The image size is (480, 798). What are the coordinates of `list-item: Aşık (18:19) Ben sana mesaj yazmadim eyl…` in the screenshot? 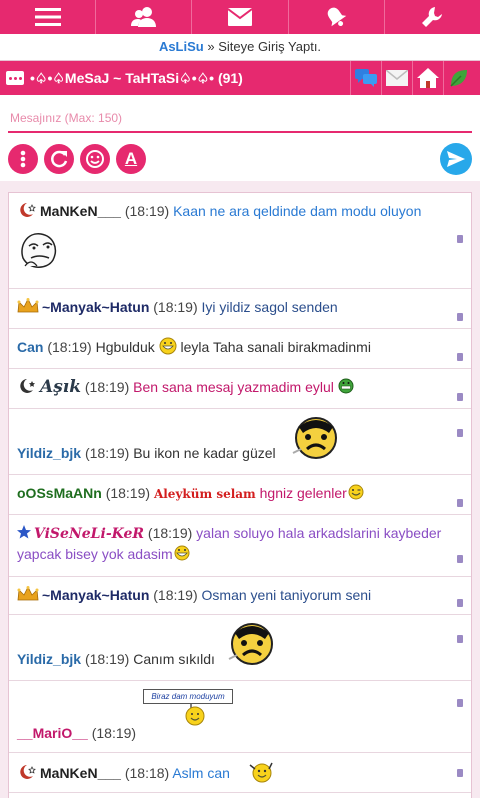 It's located at (240, 389).